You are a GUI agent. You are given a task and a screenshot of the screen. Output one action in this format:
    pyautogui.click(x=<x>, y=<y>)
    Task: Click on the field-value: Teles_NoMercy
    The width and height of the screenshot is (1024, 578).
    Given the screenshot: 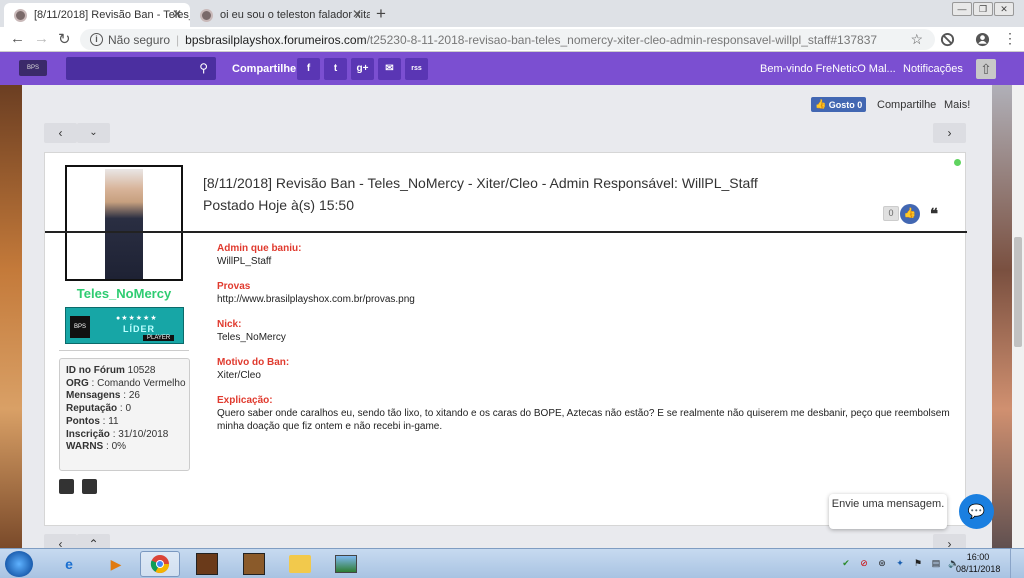 What is the action you would take?
    pyautogui.click(x=251, y=337)
    